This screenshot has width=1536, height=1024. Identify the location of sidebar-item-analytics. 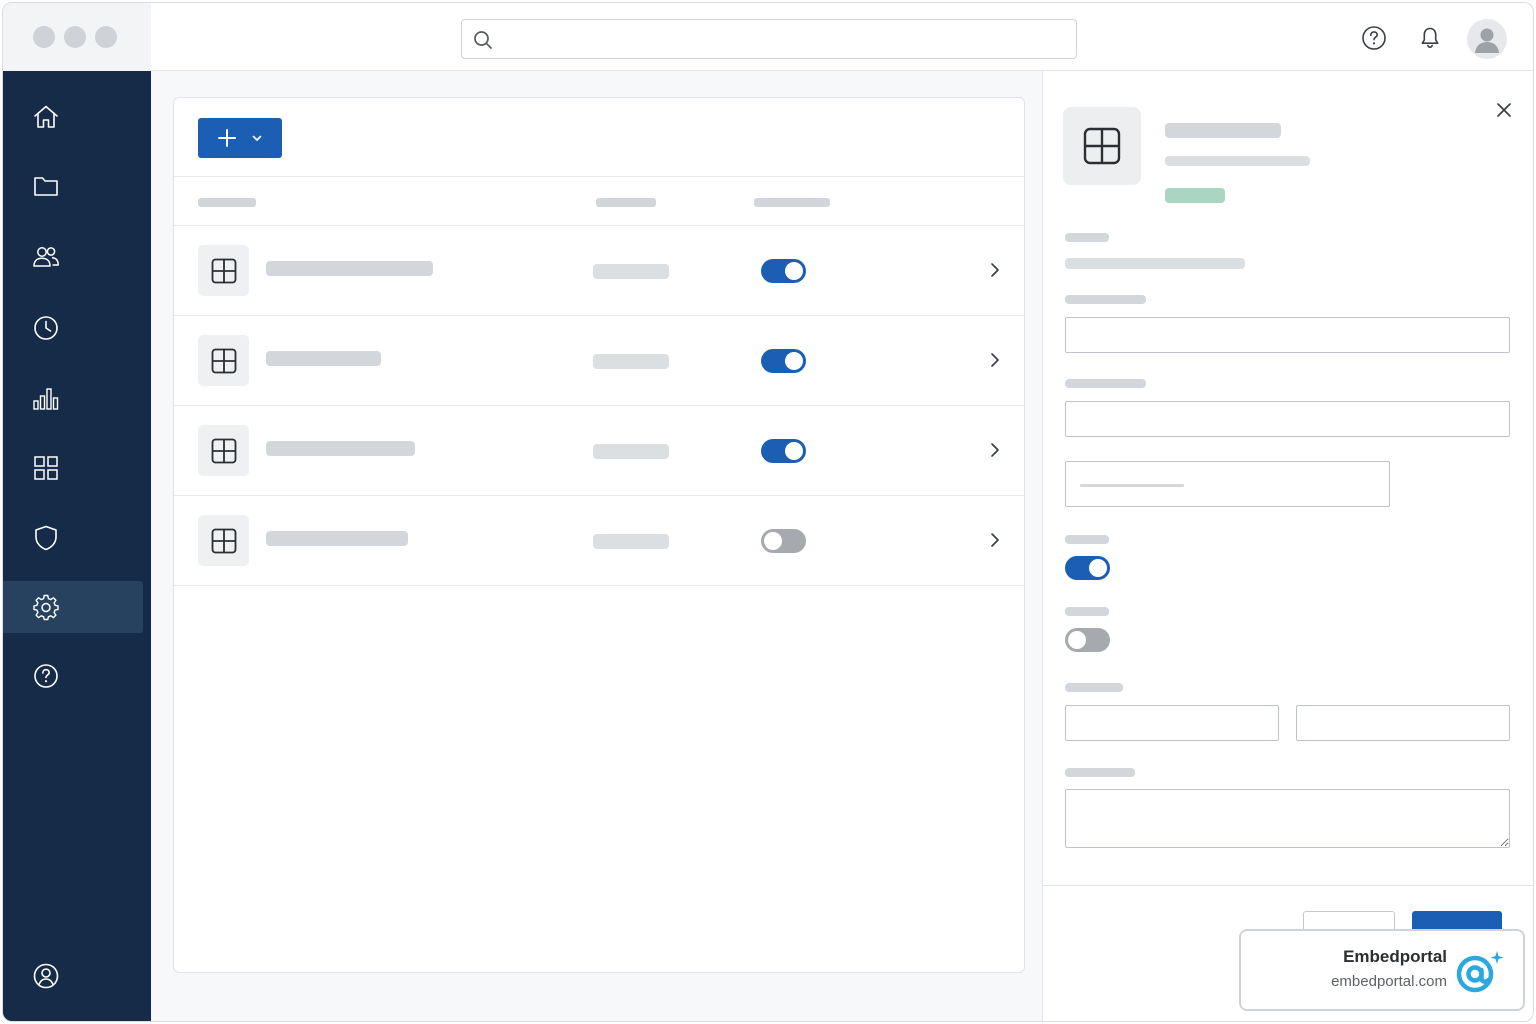
(73, 399).